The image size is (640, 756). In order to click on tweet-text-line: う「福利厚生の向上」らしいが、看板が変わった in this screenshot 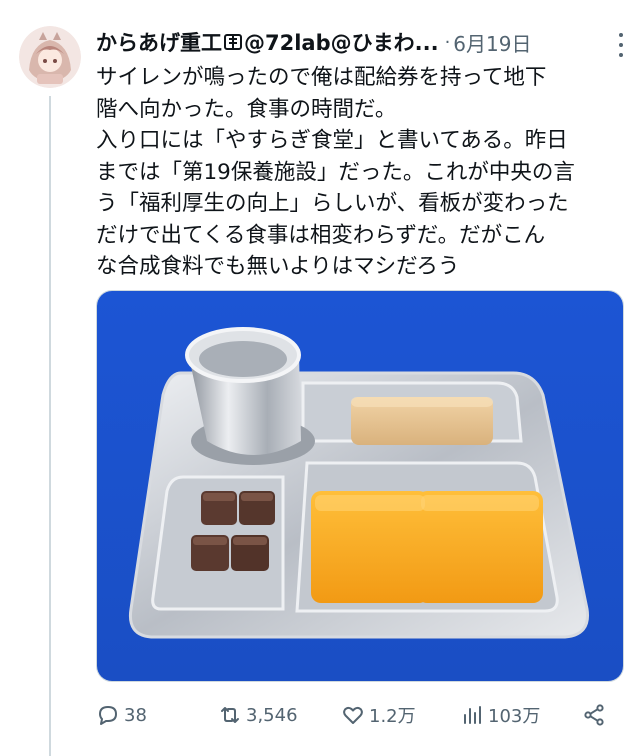, I will do `click(332, 203)`.